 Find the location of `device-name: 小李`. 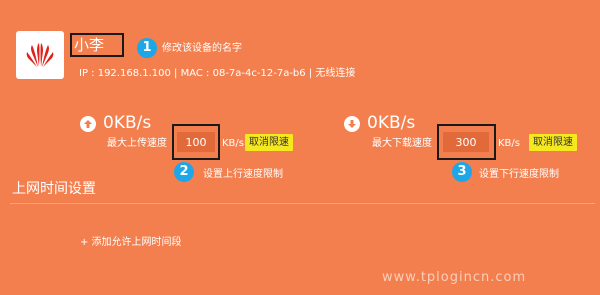

device-name: 小李 is located at coordinates (89, 45).